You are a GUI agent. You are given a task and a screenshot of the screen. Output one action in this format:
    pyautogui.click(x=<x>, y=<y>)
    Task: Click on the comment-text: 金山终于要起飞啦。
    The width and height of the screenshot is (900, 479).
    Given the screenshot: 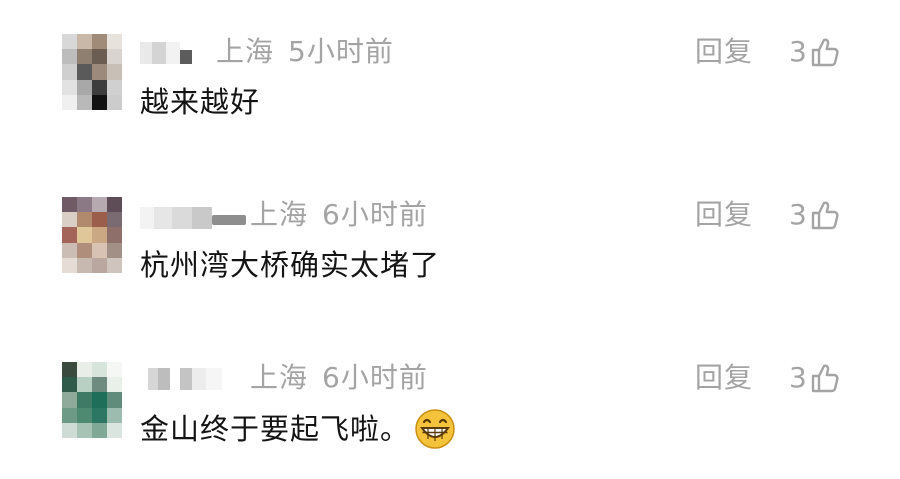 What is the action you would take?
    pyautogui.click(x=298, y=429)
    